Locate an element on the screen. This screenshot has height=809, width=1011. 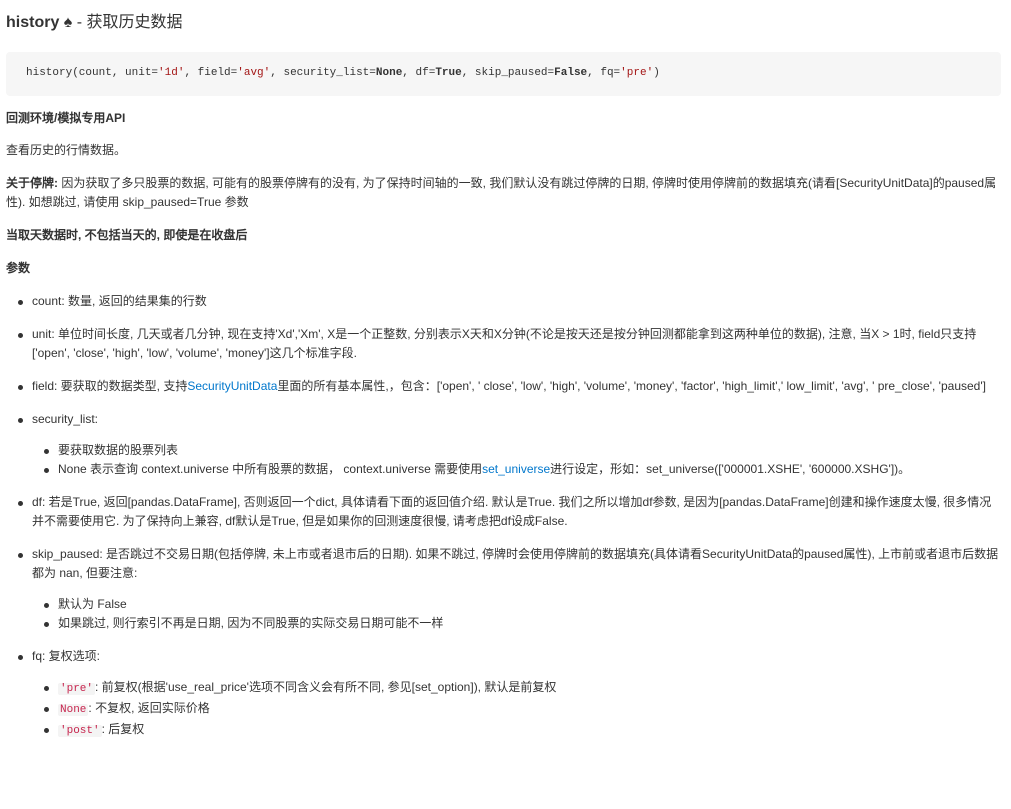
code-string: '1d' is located at coordinates (171, 73).